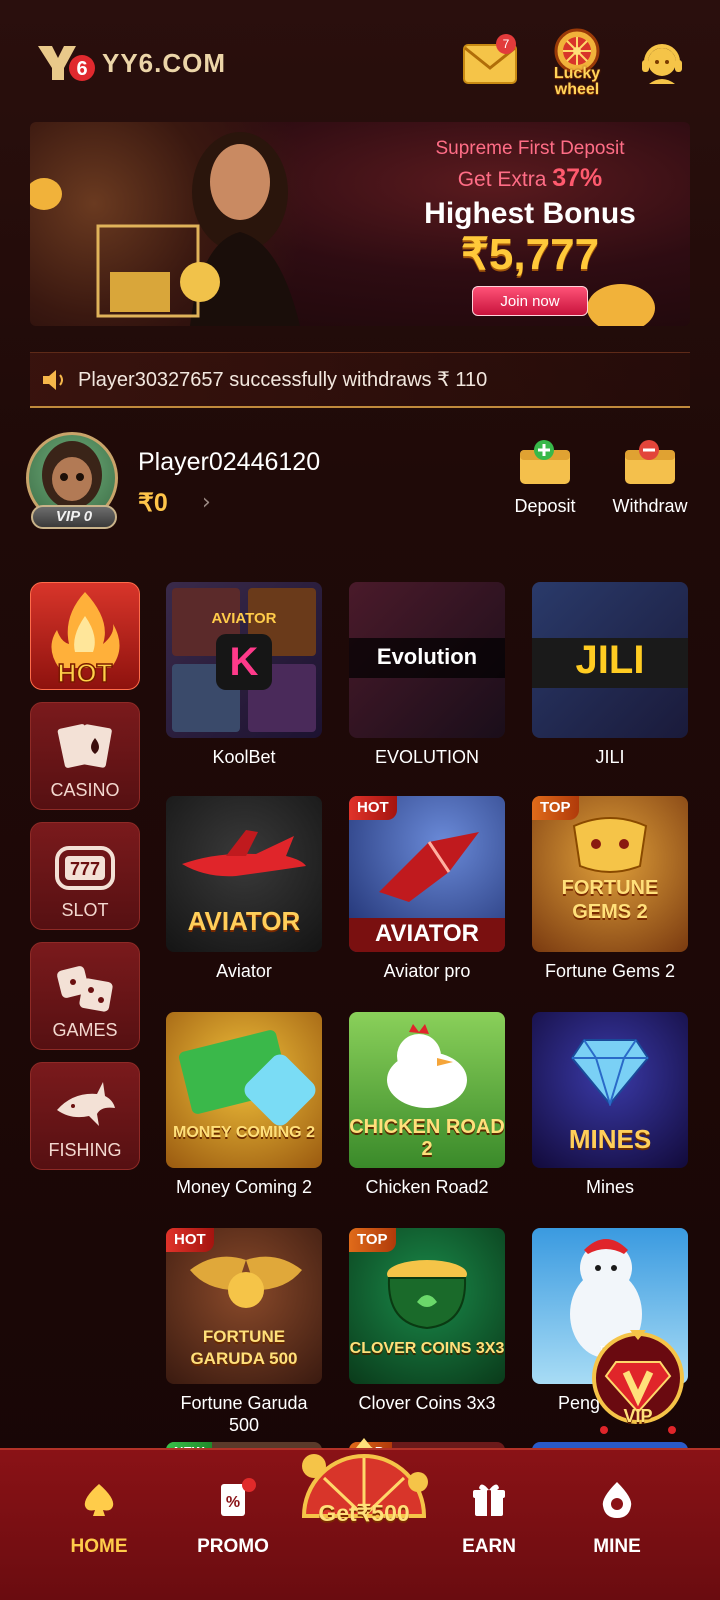 The width and height of the screenshot is (720, 1600). What do you see at coordinates (246, 1282) in the screenshot?
I see `garuda-icon` at bounding box center [246, 1282].